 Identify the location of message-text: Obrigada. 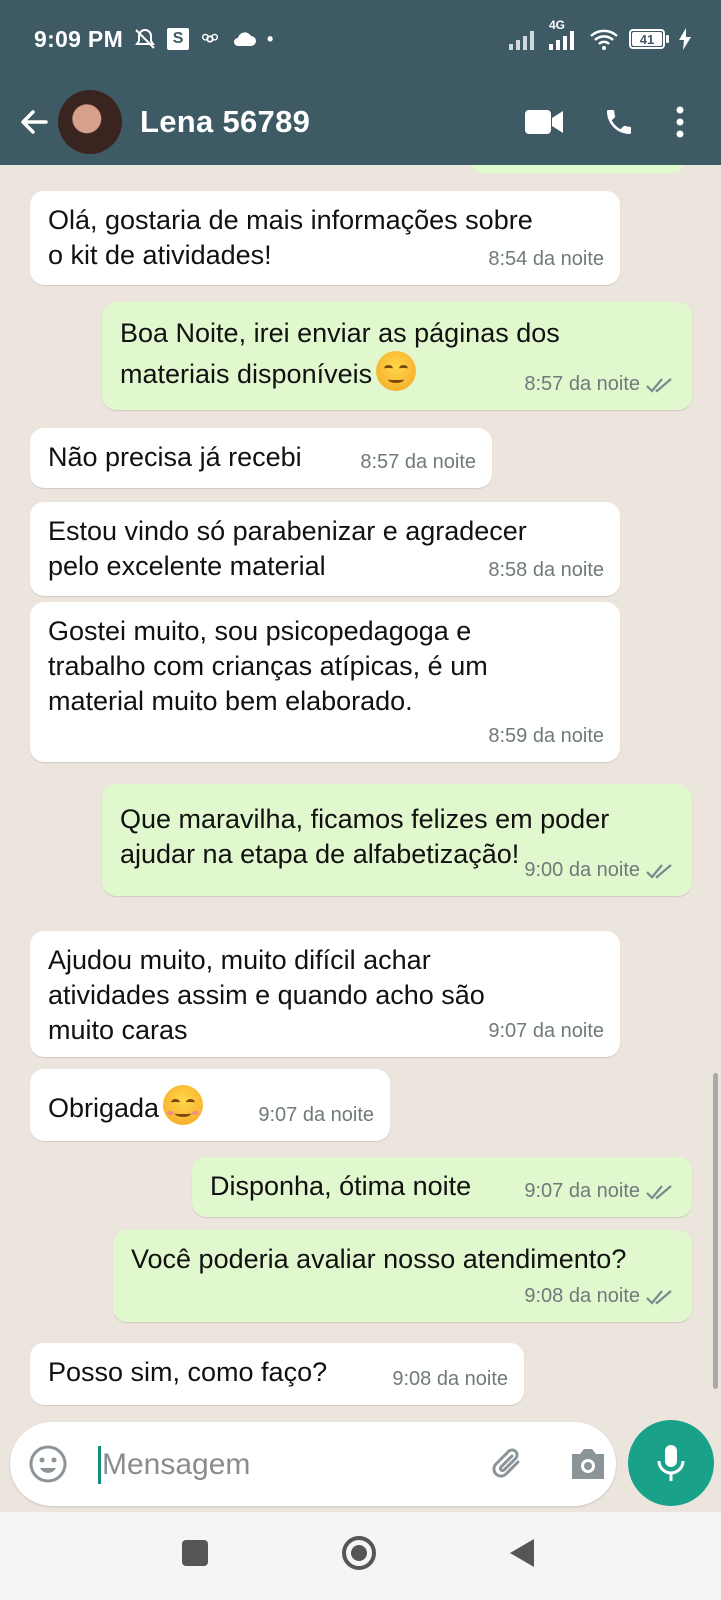
(126, 1105).